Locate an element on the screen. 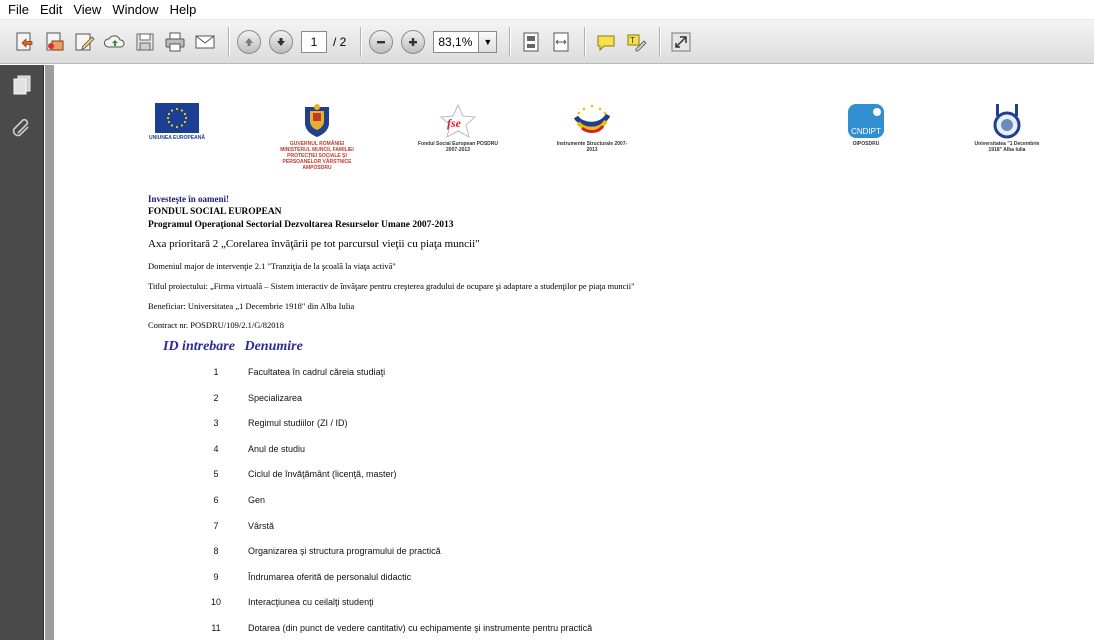  zoom-out-button is located at coordinates (381, 41).